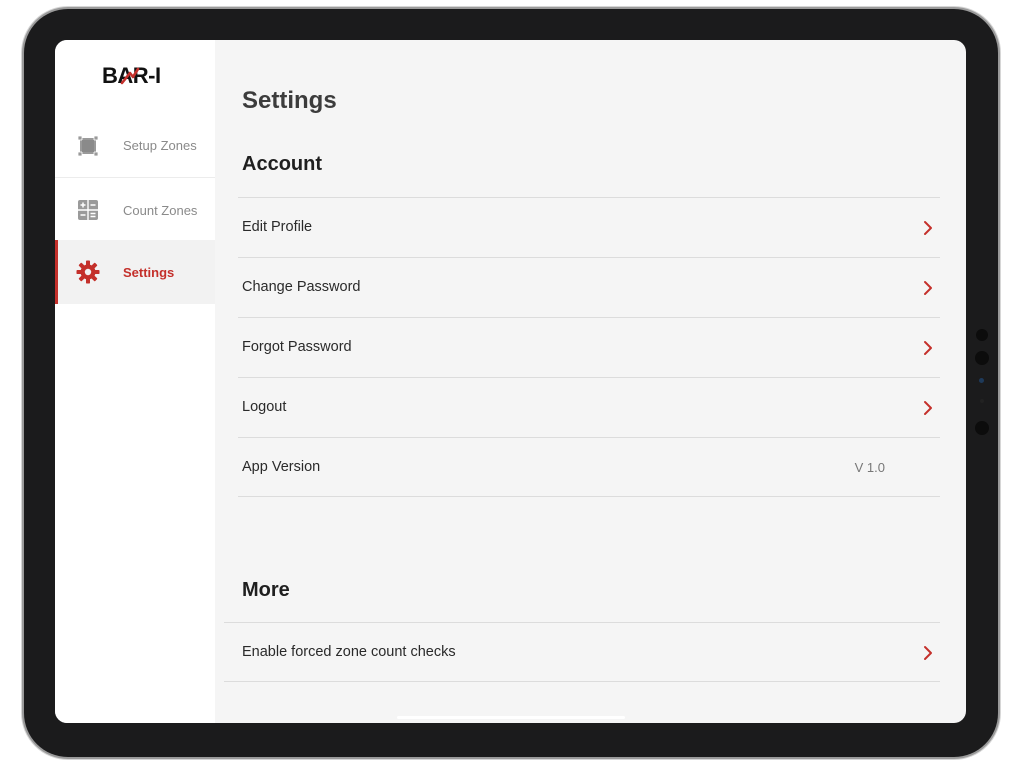  What do you see at coordinates (301, 287) in the screenshot?
I see `row-label: Change Password` at bounding box center [301, 287].